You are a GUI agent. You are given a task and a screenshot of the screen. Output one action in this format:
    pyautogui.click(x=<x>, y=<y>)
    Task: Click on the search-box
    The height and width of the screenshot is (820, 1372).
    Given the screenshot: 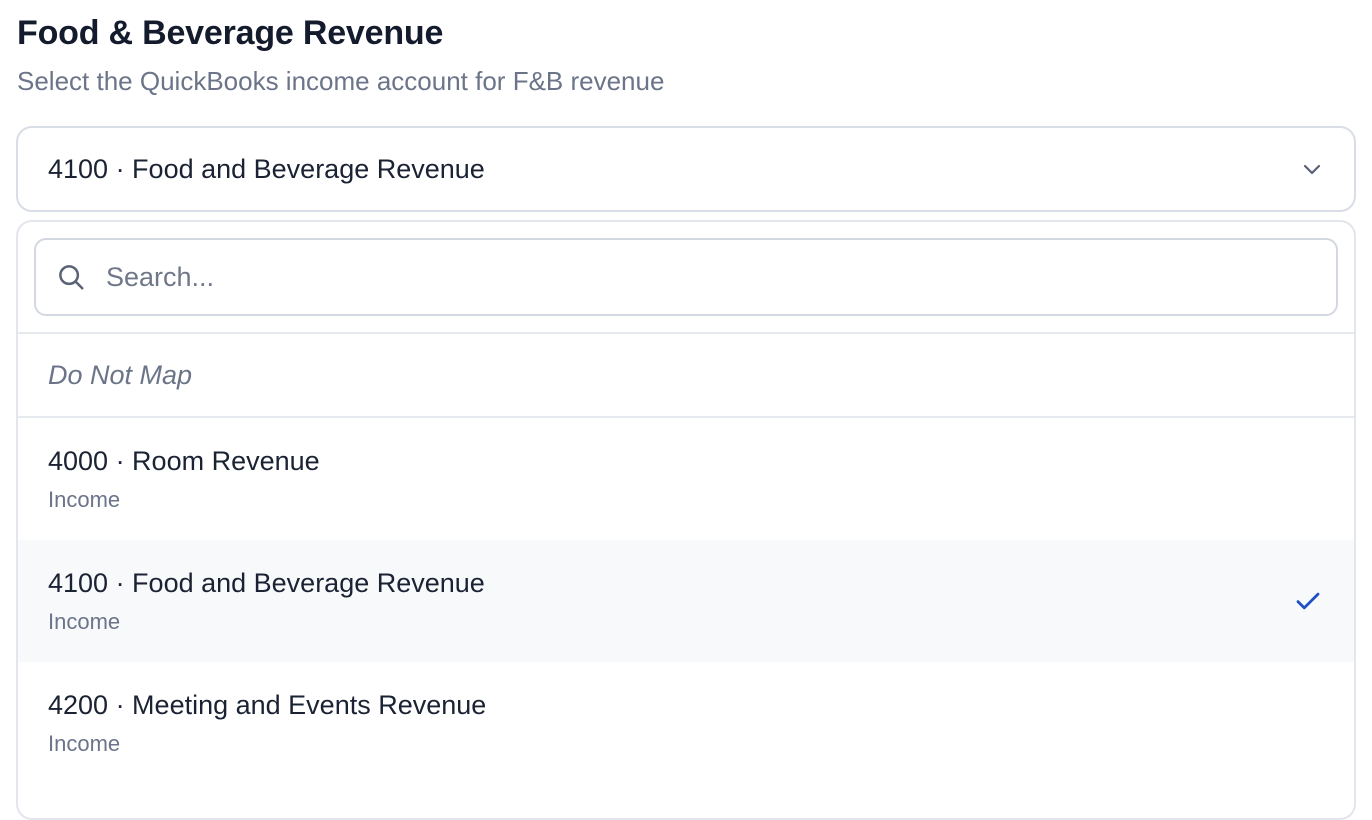 What is the action you would take?
    pyautogui.click(x=686, y=277)
    